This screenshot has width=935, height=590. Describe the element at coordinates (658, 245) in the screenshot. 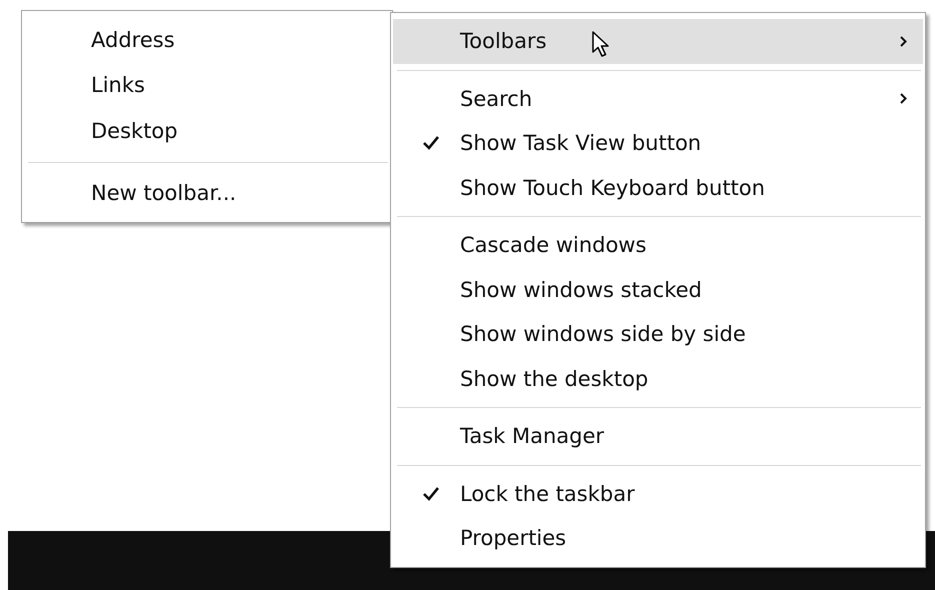

I see `menu-item: Cascade windows` at that location.